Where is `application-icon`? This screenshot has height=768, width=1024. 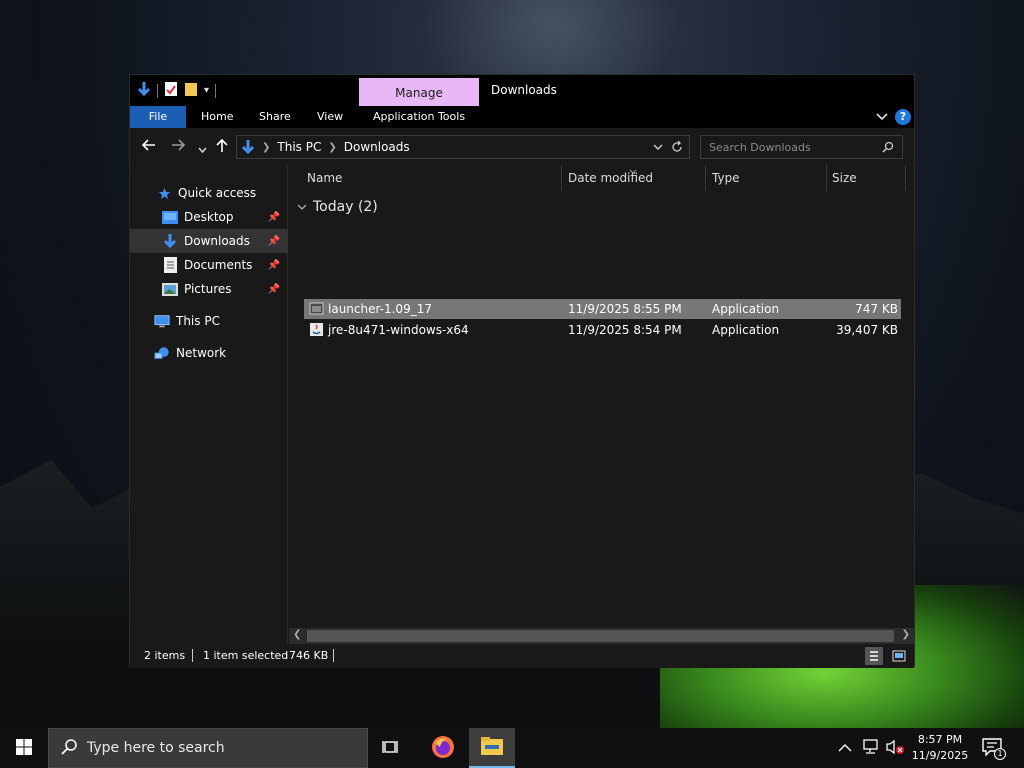 application-icon is located at coordinates (316, 308).